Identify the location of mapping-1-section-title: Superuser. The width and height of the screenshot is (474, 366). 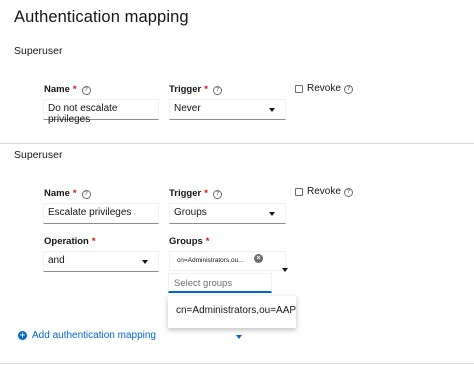
(38, 51).